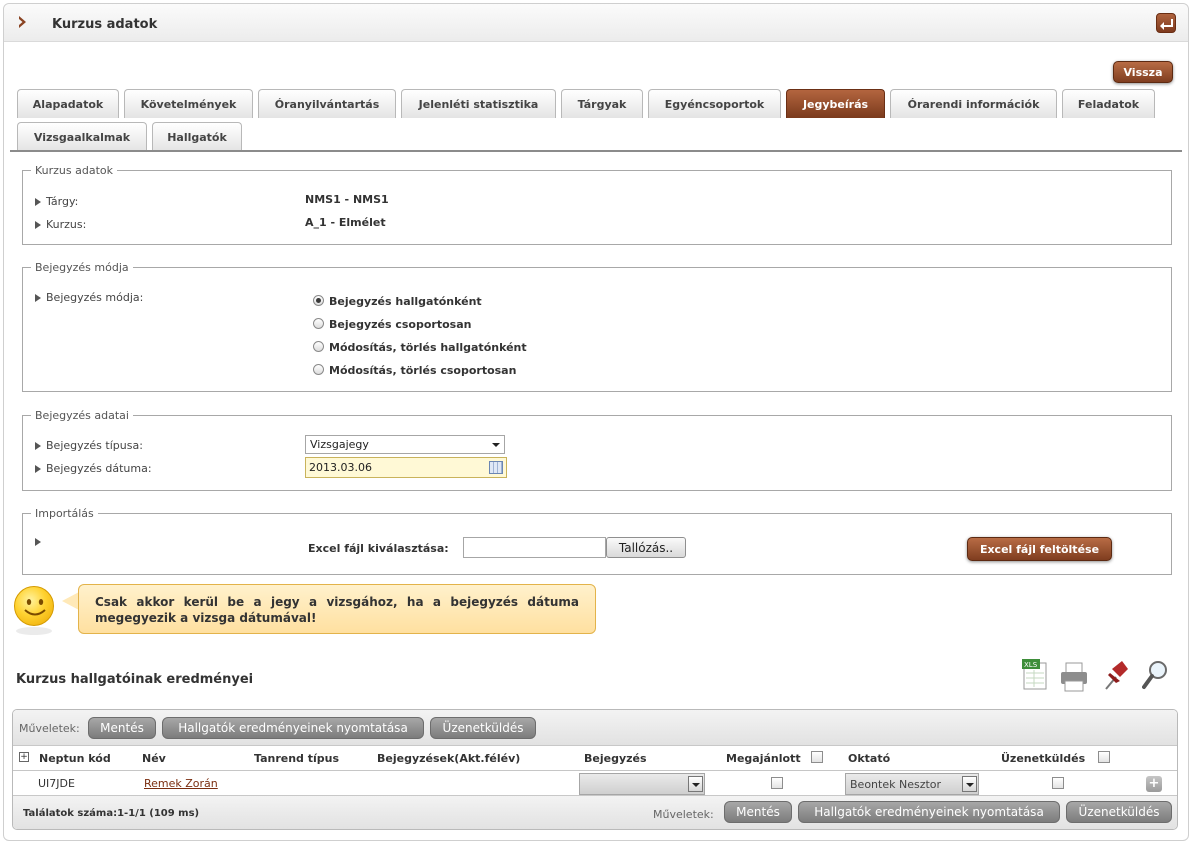  What do you see at coordinates (423, 370) in the screenshot?
I see `radio-label-modify-grouped: Módosítás, törlés csoportosan` at bounding box center [423, 370].